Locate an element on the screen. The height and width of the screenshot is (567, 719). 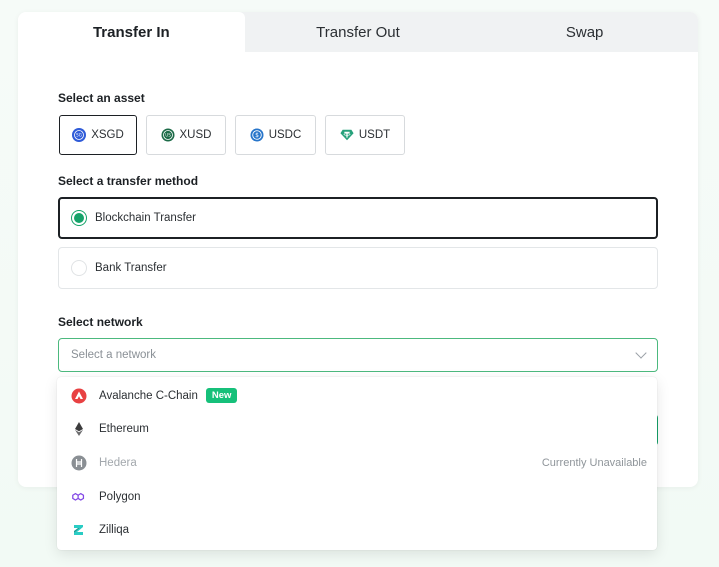
network-option-zilliqa: Zilliqa is located at coordinates (357, 530).